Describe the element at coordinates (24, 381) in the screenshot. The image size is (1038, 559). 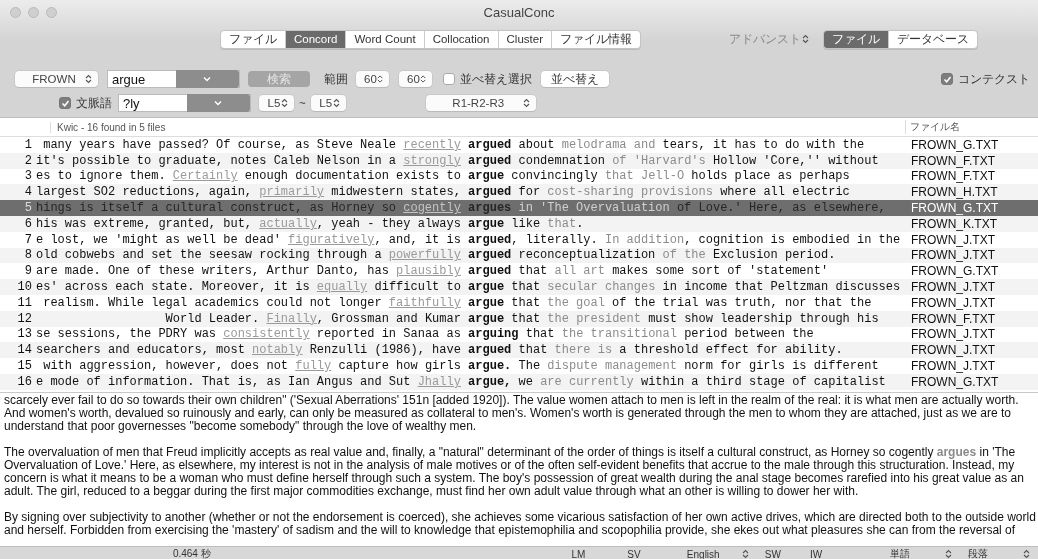
I see `line-number: 16` at that location.